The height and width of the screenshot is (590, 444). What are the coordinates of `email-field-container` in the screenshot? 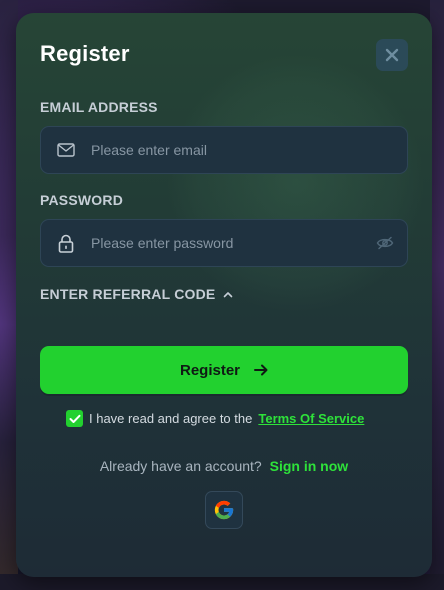 It's located at (224, 150).